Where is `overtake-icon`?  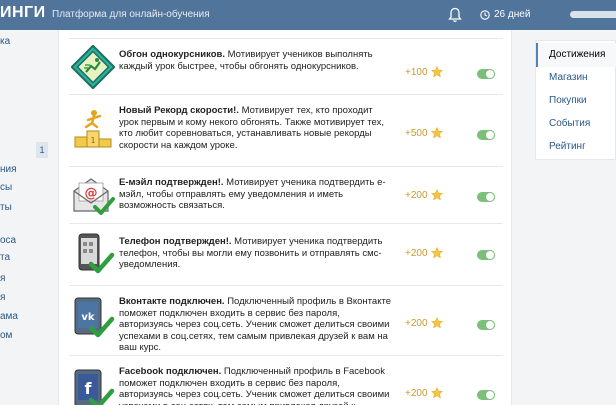
overtake-icon is located at coordinates (93, 67).